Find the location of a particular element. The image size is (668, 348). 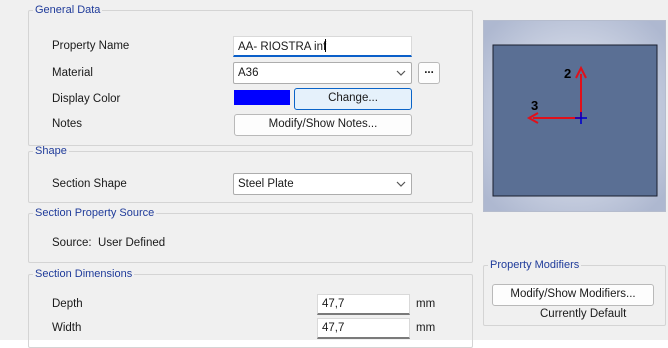

display-color-label: Display Color is located at coordinates (86, 99).